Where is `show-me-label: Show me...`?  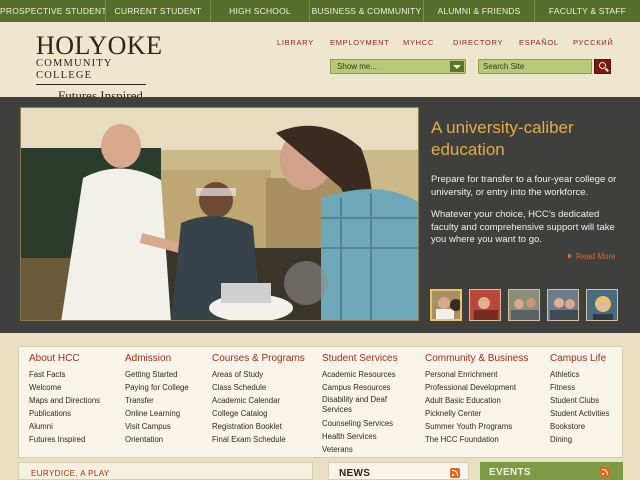
show-me-label: Show me... is located at coordinates (357, 66).